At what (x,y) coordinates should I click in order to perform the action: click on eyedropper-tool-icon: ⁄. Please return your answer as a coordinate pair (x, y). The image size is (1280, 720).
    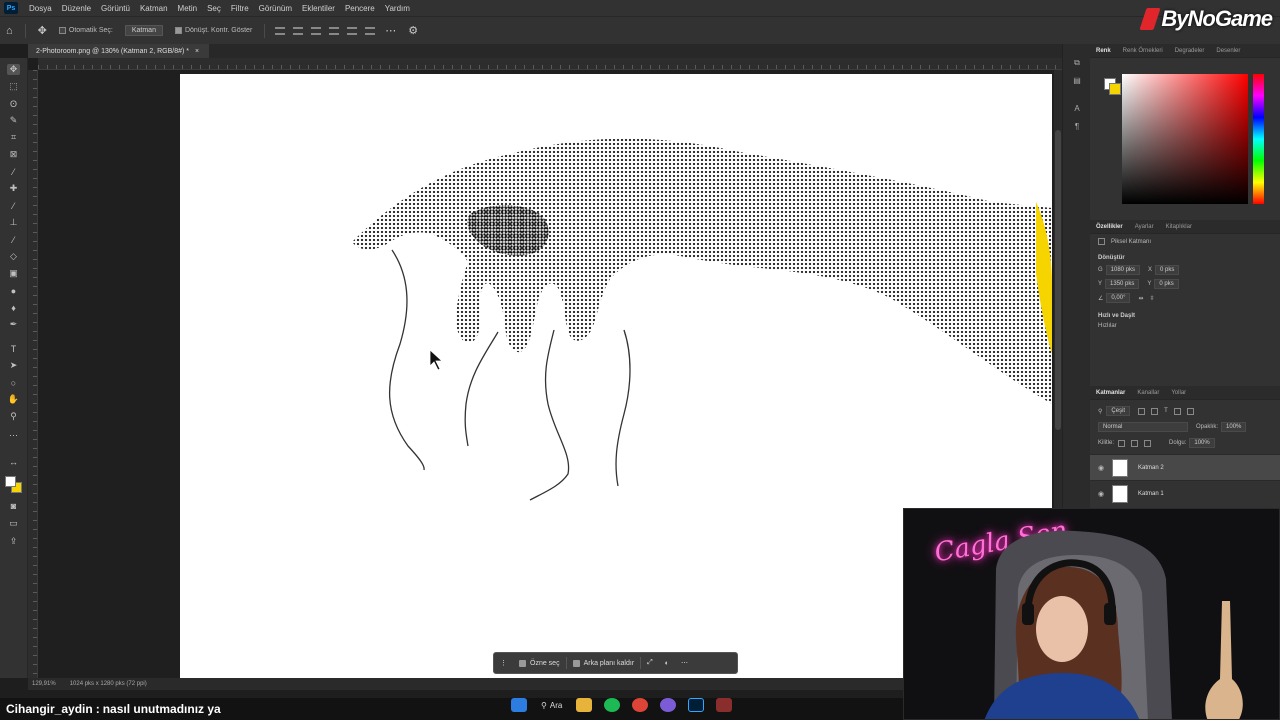
    Looking at the image, I should click on (13, 171).